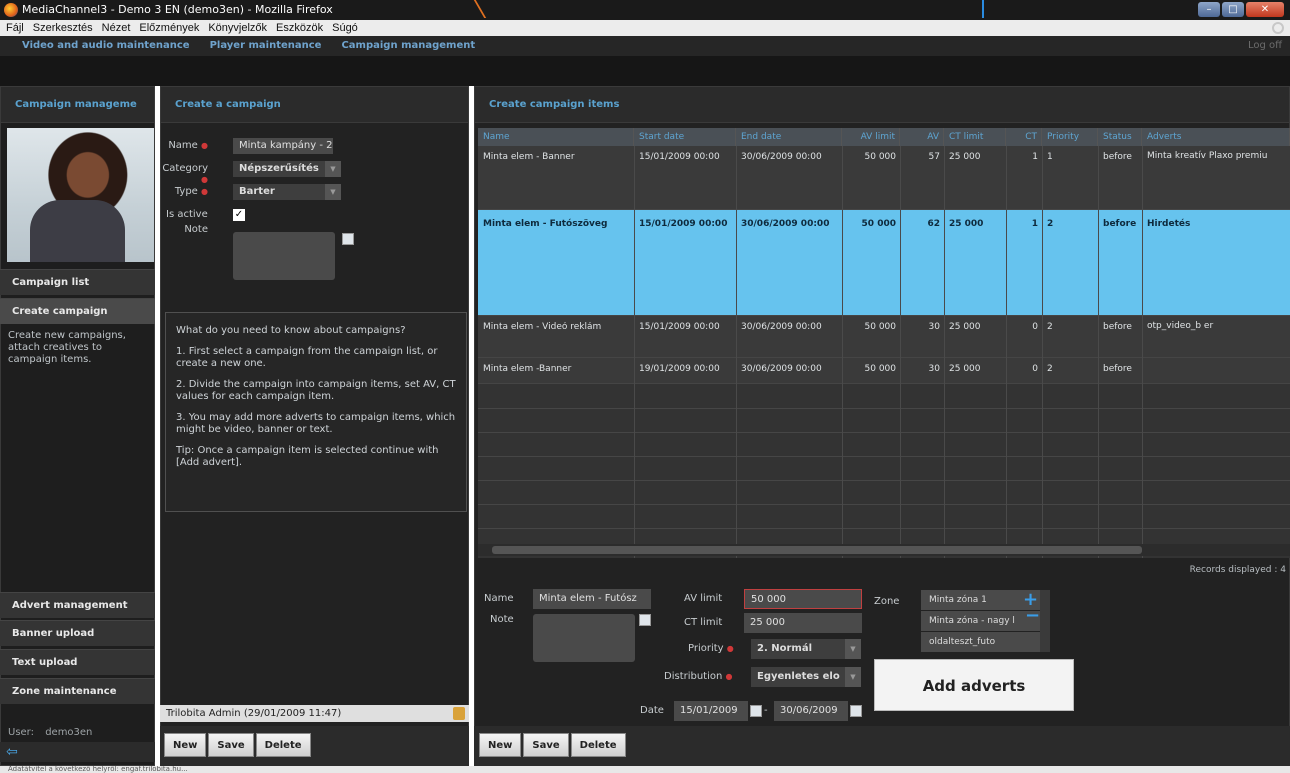  What do you see at coordinates (981, 642) in the screenshot?
I see `zone-item: oldalteszt_futo` at bounding box center [981, 642].